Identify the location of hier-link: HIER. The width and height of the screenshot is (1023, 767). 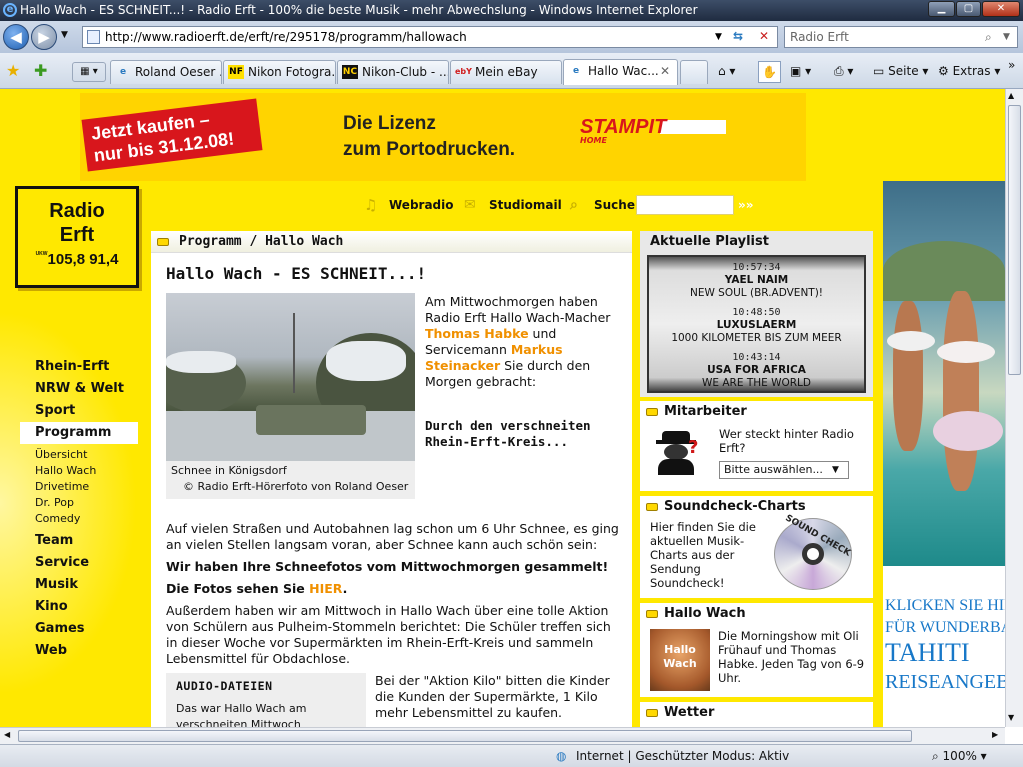
(326, 588).